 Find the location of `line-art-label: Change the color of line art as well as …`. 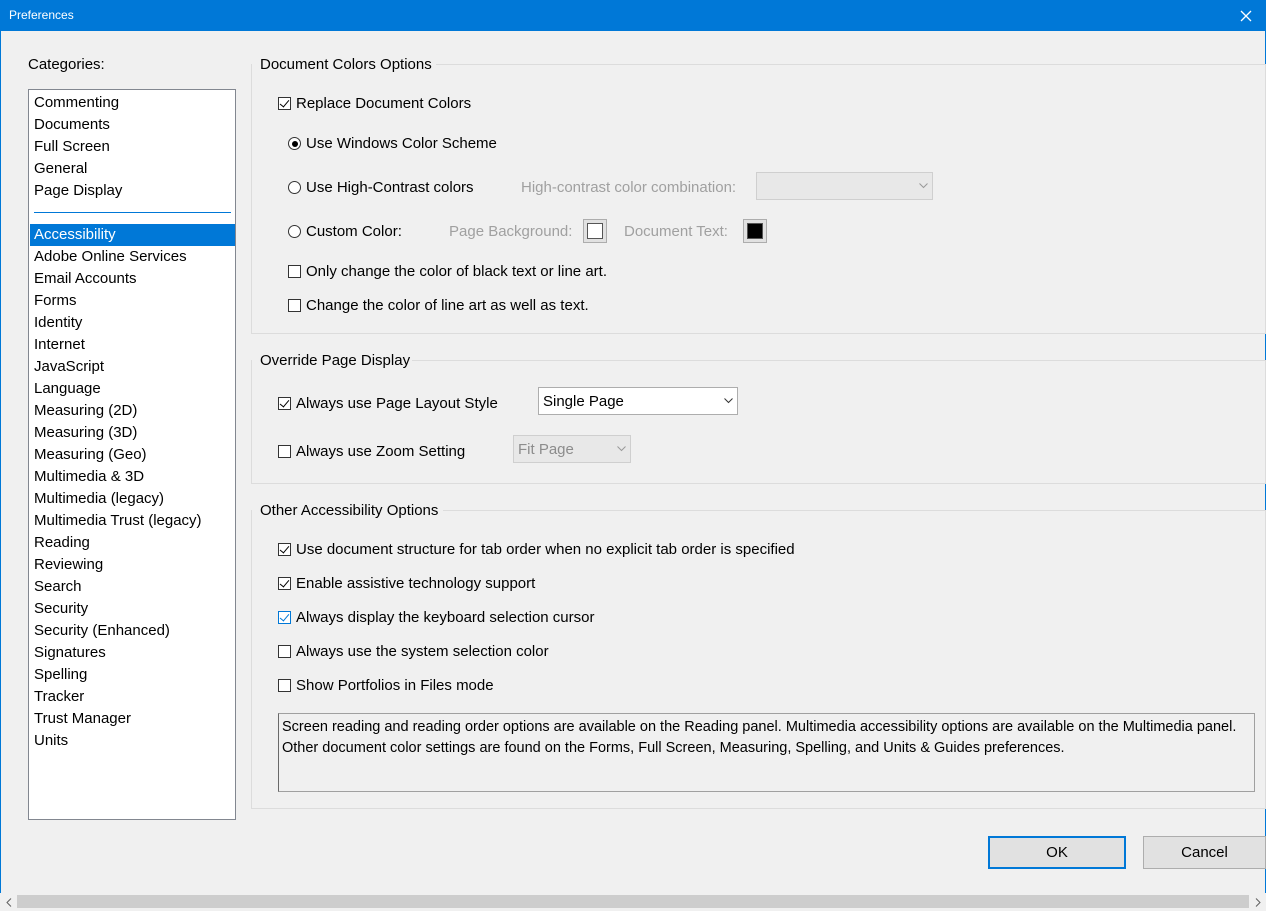

line-art-label: Change the color of line art as well as … is located at coordinates (447, 305).